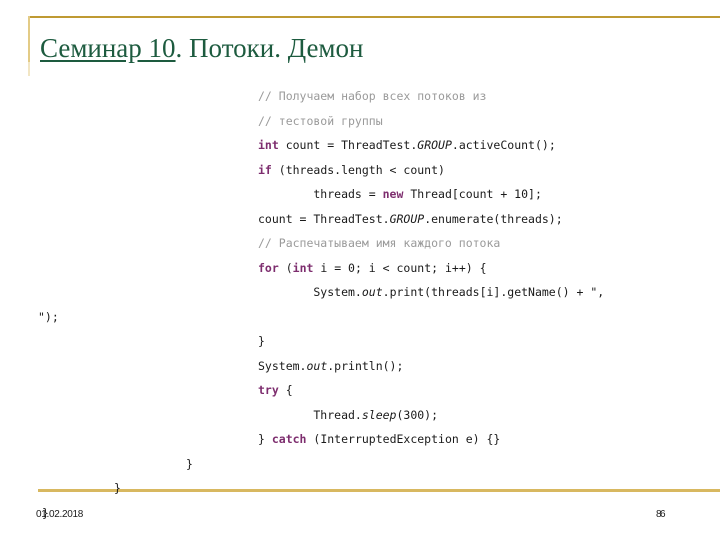  I want to click on code-token-pln: {, so click(285, 390).